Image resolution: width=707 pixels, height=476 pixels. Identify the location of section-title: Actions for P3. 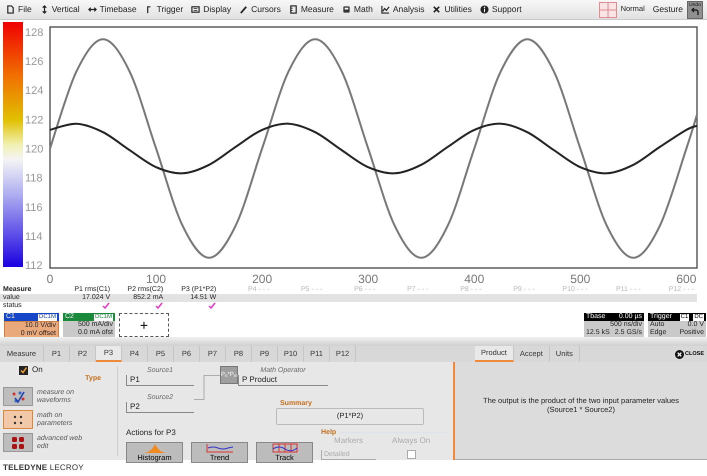
(151, 433).